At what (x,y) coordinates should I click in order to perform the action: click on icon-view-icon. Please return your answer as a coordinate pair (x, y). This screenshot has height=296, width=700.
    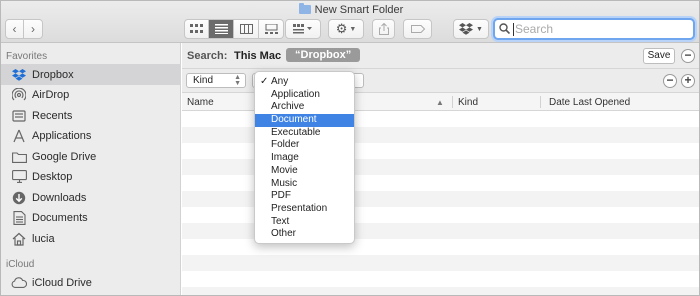
    Looking at the image, I should click on (196, 28).